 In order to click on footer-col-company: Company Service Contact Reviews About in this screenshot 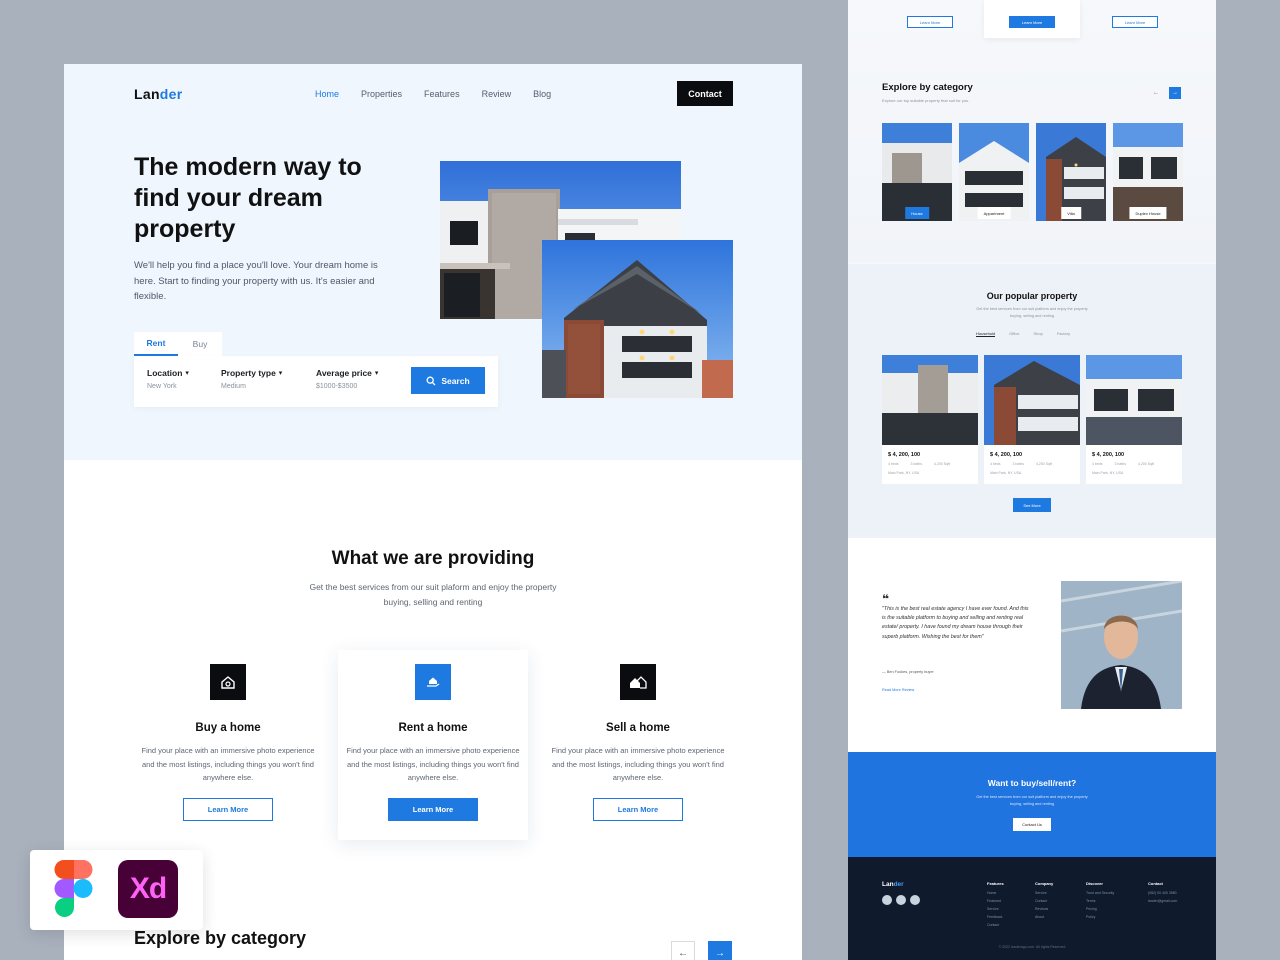, I will do `click(1044, 900)`.